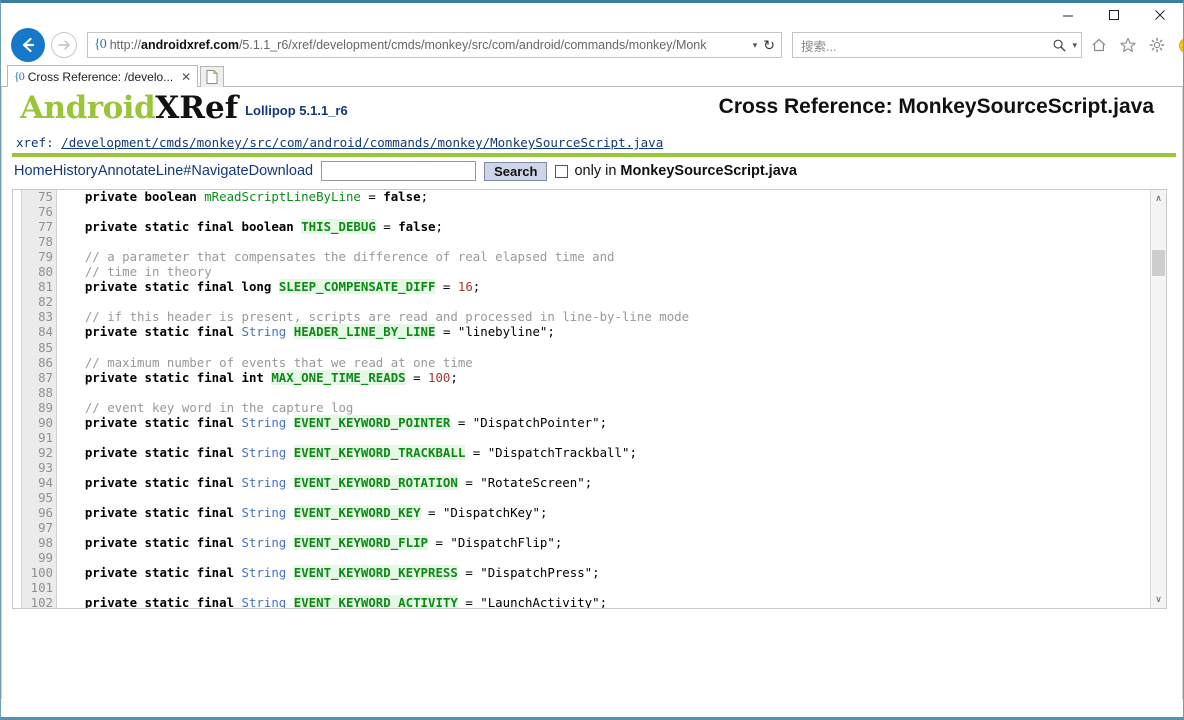  I want to click on line-number: 82, so click(38, 301).